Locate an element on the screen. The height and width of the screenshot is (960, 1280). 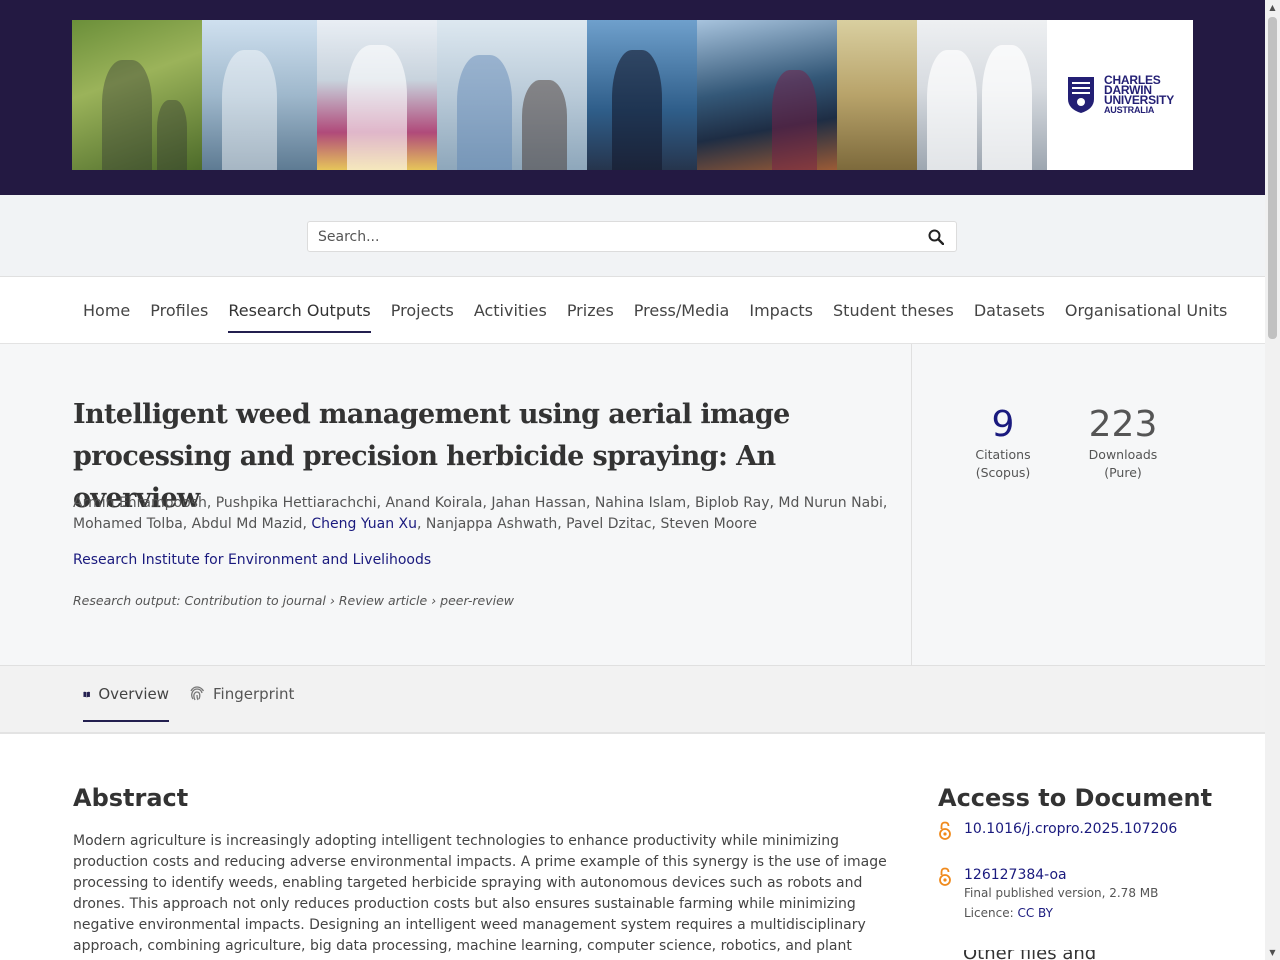
scrollbar-thumb is located at coordinates (1272, 178).